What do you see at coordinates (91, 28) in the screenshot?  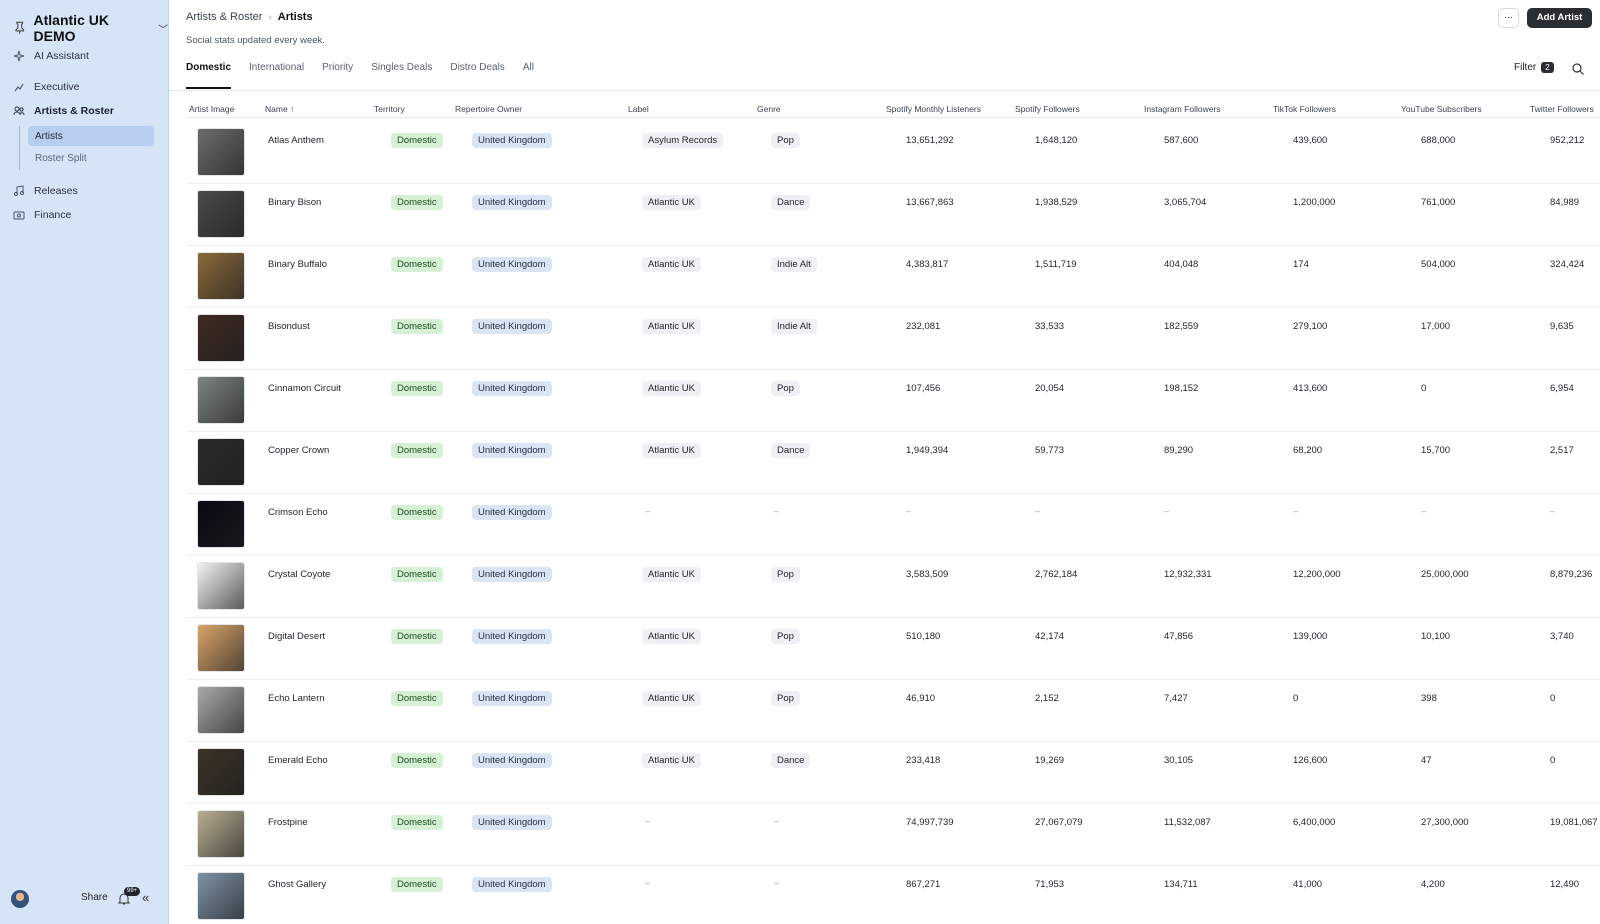 I see `workspace-switcher: Atlantic UK DEMO ﹀` at bounding box center [91, 28].